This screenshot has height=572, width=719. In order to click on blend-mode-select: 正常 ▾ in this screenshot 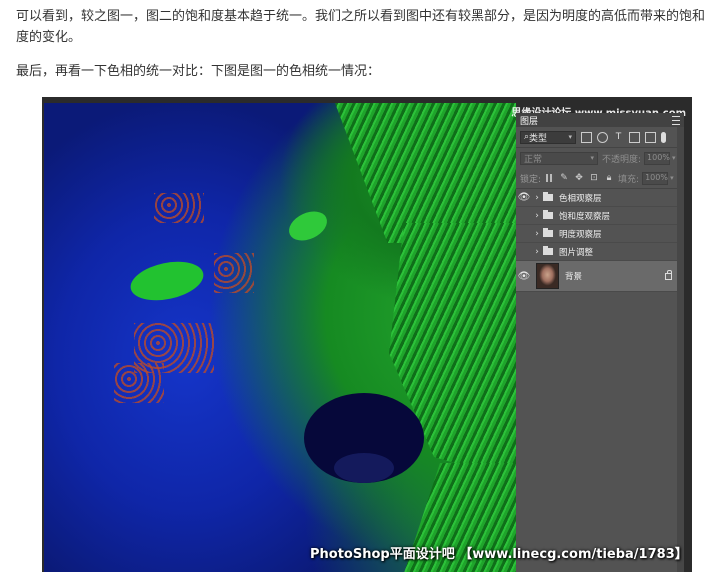, I will do `click(559, 158)`.